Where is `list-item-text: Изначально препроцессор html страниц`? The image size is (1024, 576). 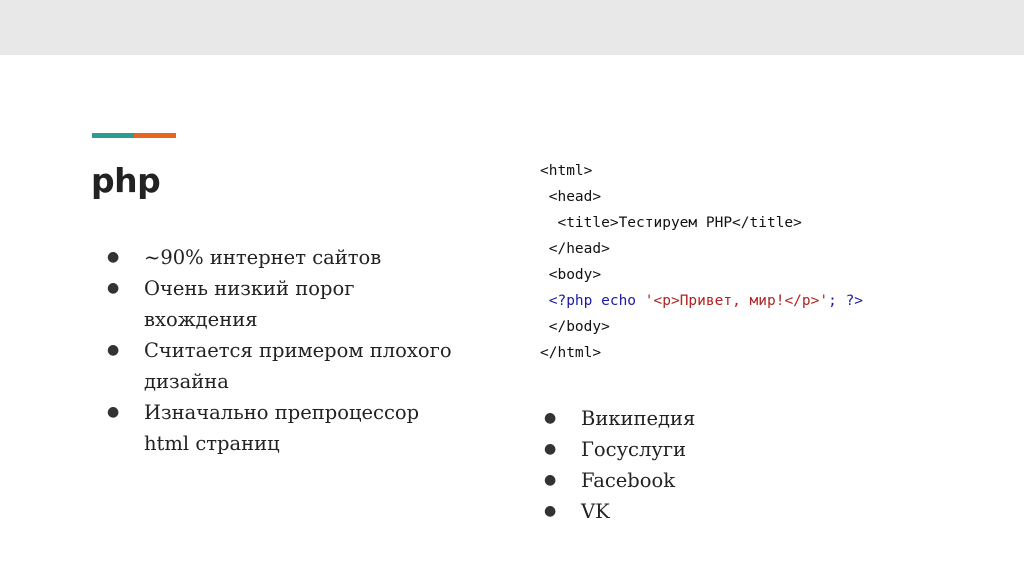
list-item-text: Изначально препроцессор html страниц is located at coordinates (282, 428).